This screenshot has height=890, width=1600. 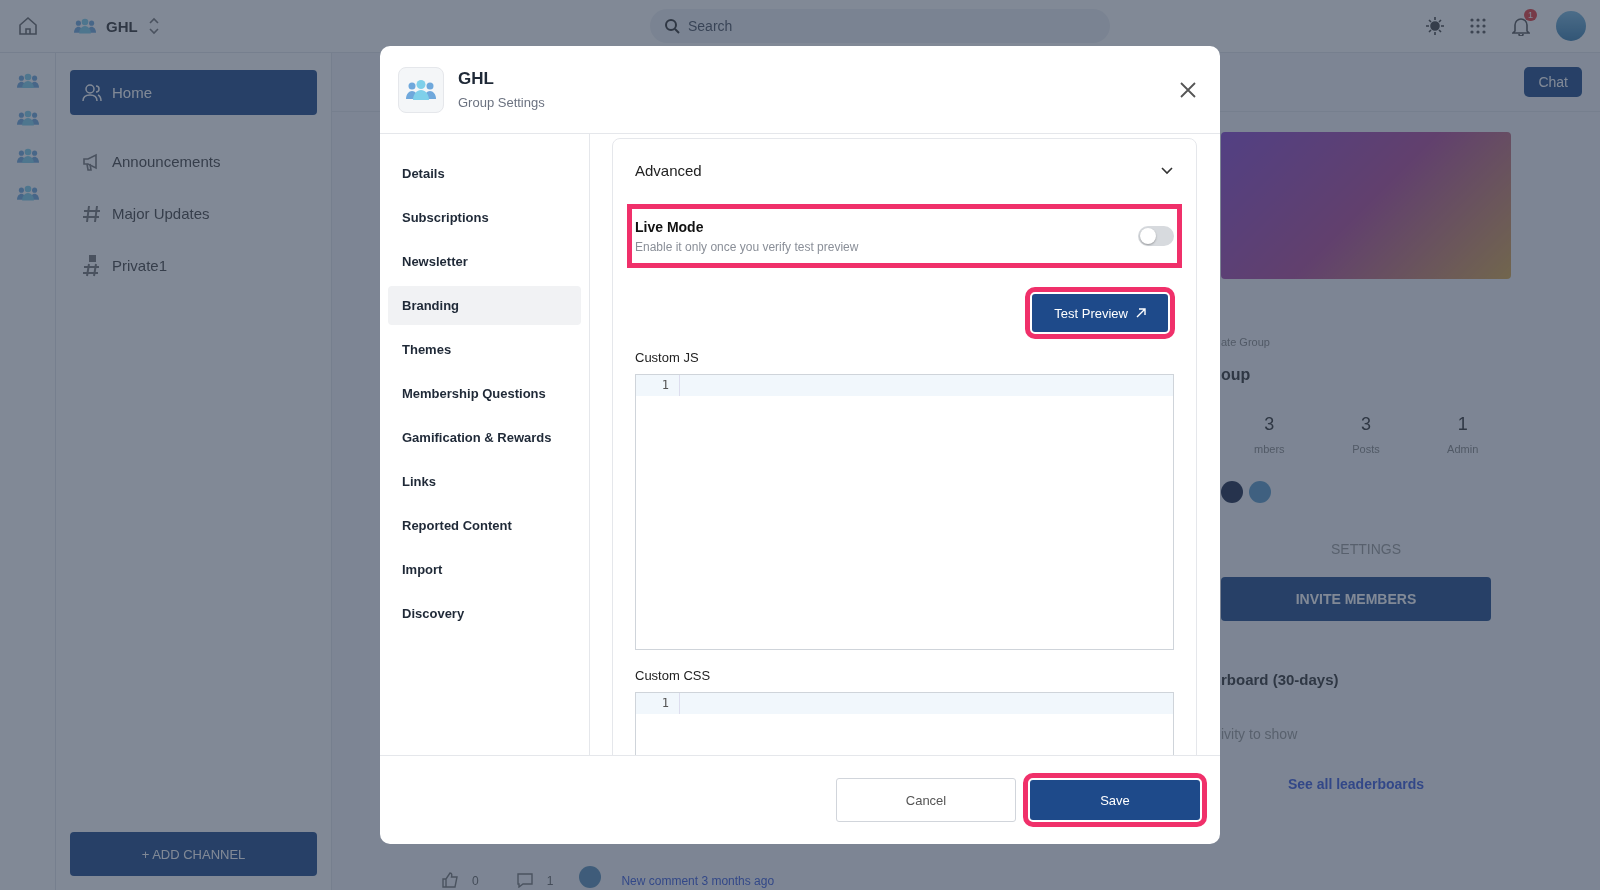 I want to click on comment-count: 1, so click(x=550, y=881).